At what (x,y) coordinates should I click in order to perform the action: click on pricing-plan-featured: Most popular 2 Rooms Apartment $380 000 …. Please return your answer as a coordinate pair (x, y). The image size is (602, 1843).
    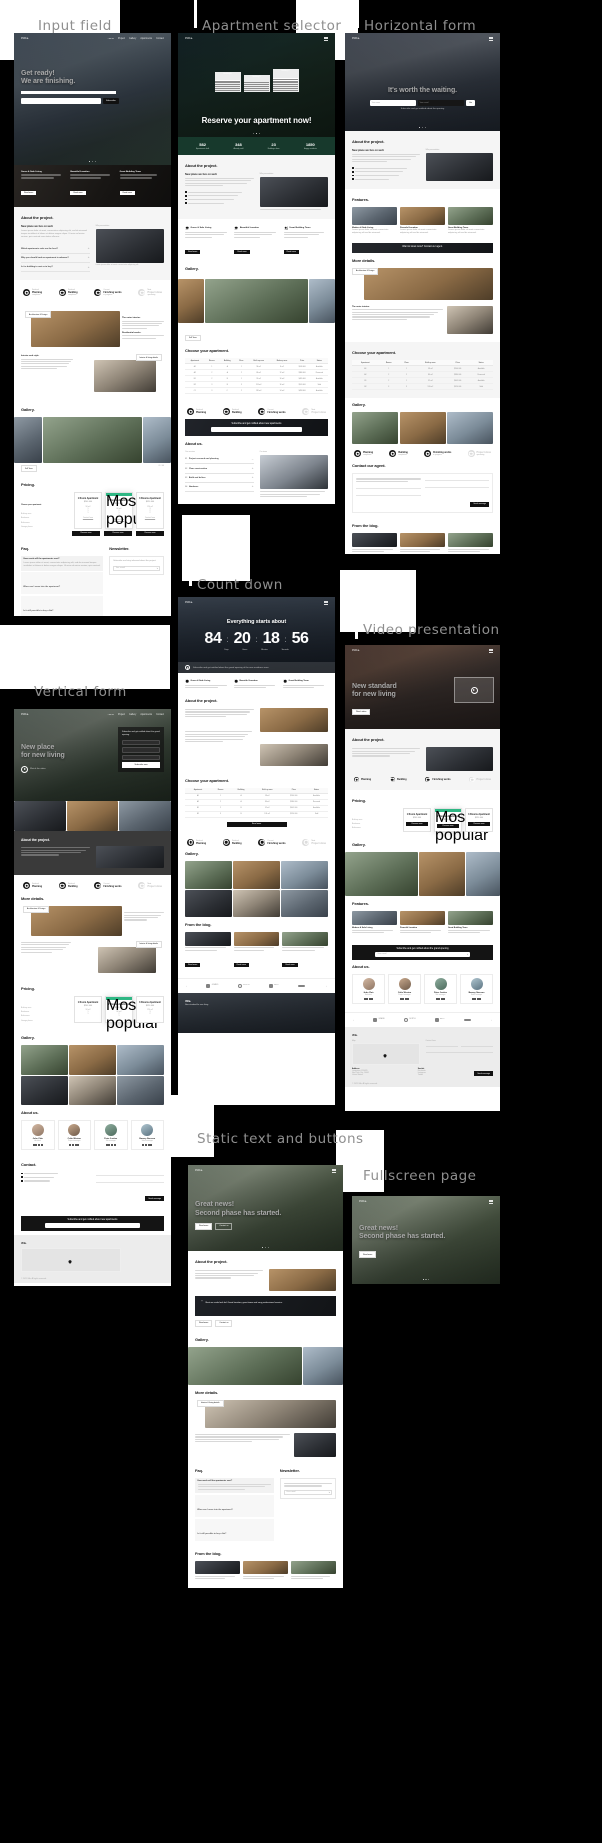
    Looking at the image, I should click on (461, 826).